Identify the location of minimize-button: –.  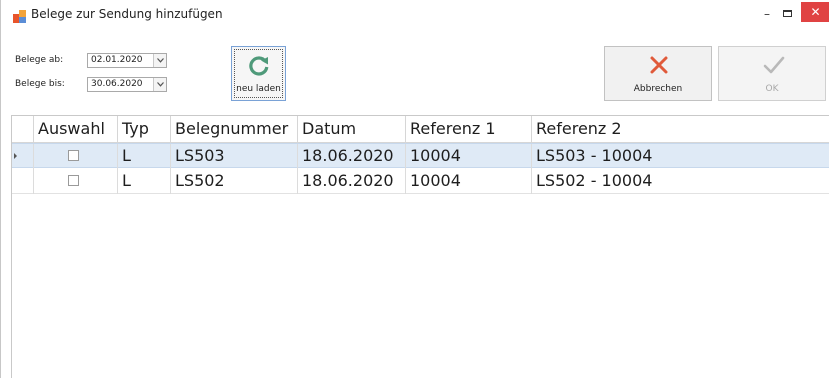
(767, 14).